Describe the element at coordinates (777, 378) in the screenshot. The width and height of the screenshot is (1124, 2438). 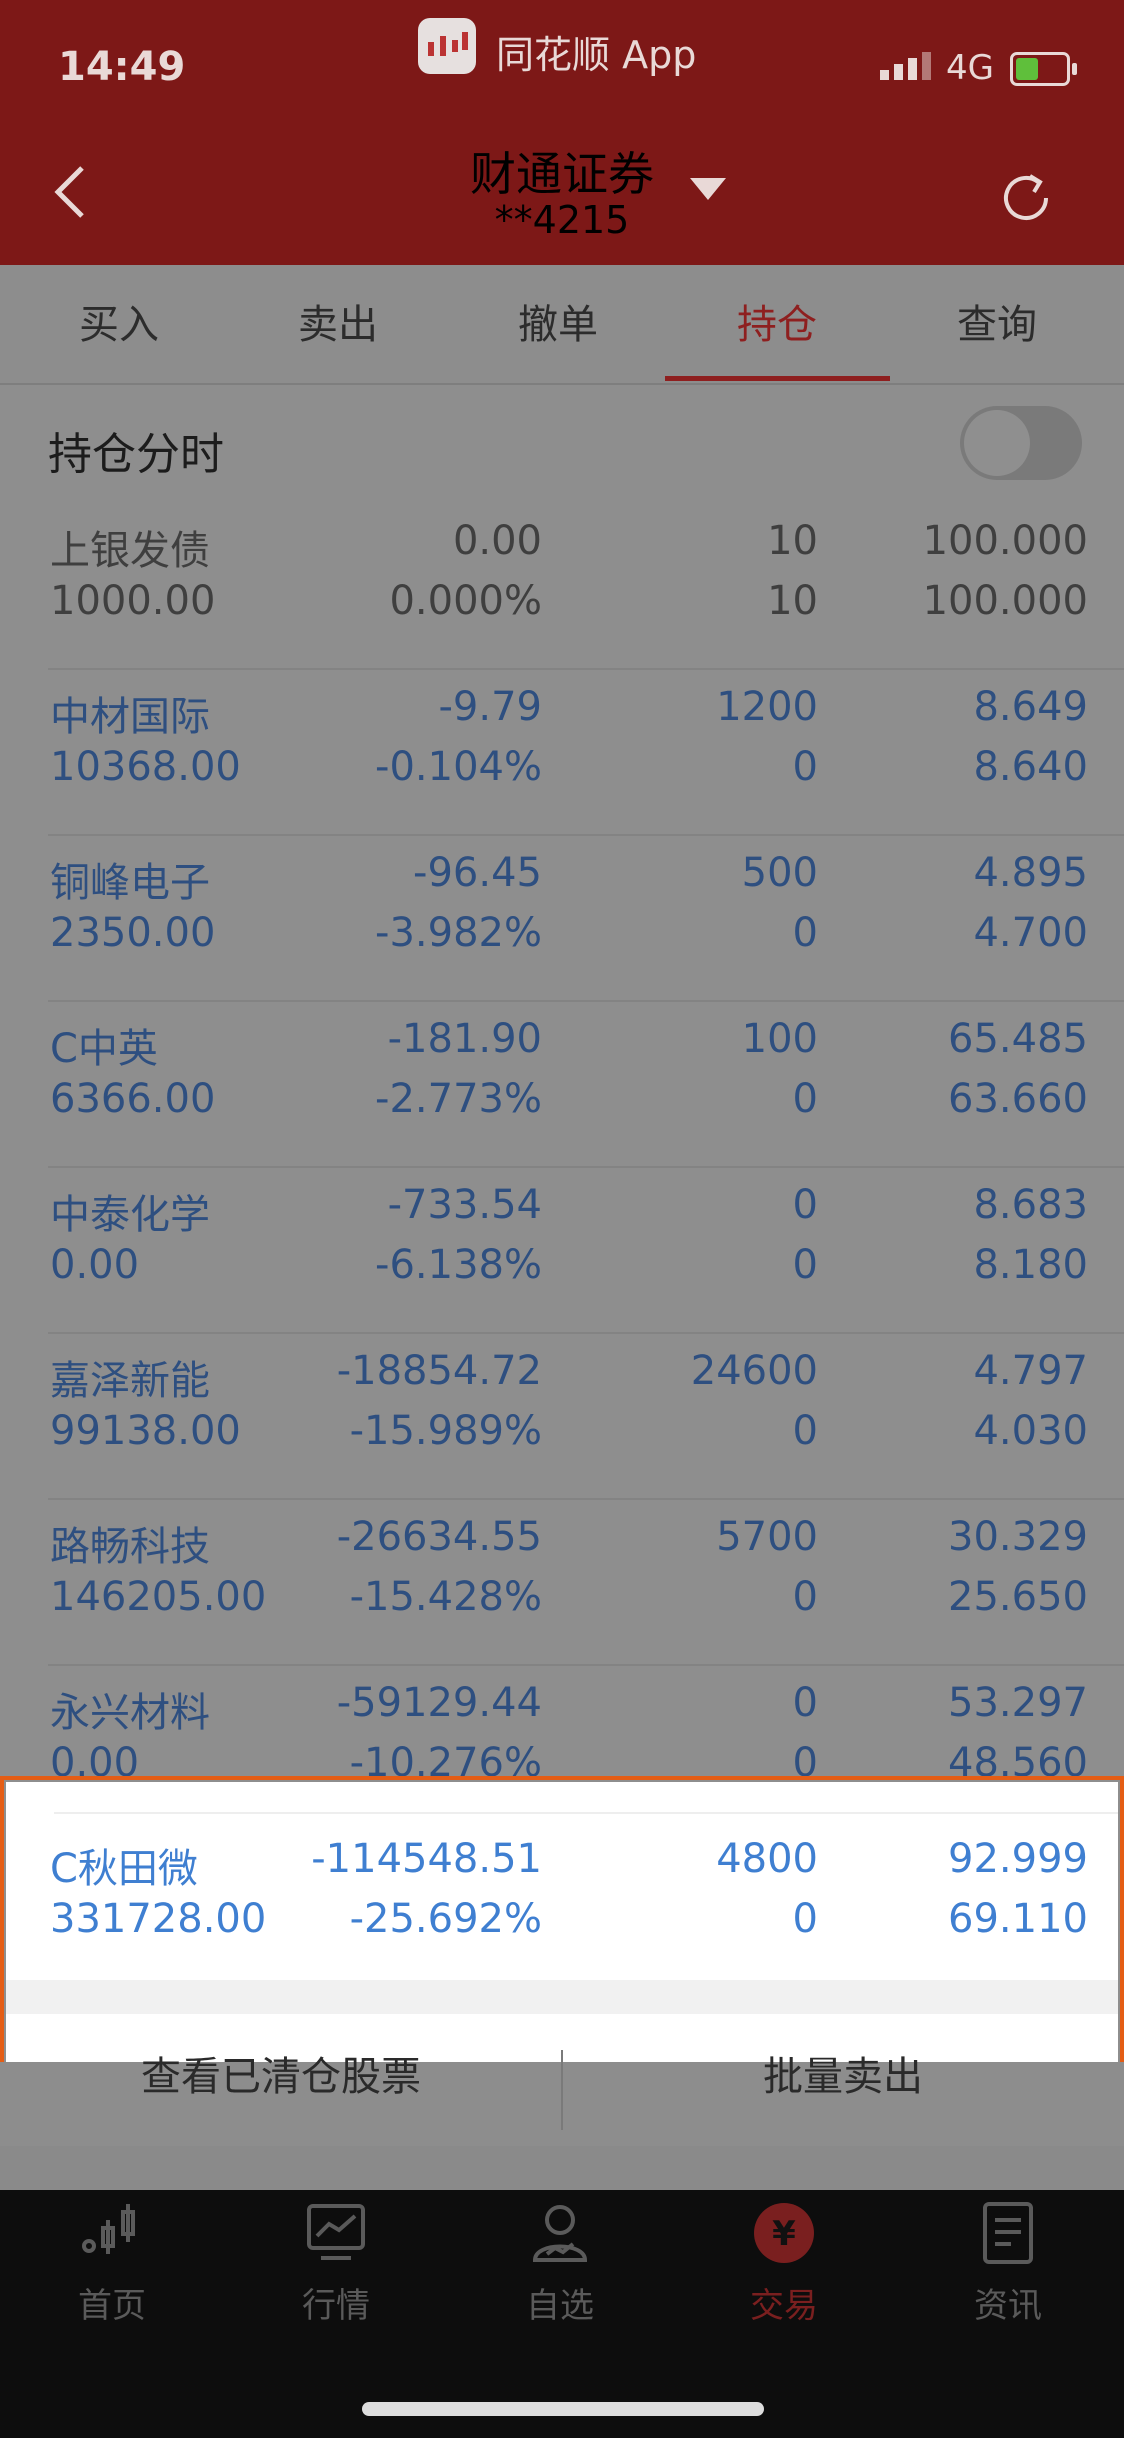
I see `active-tab-indicator` at that location.